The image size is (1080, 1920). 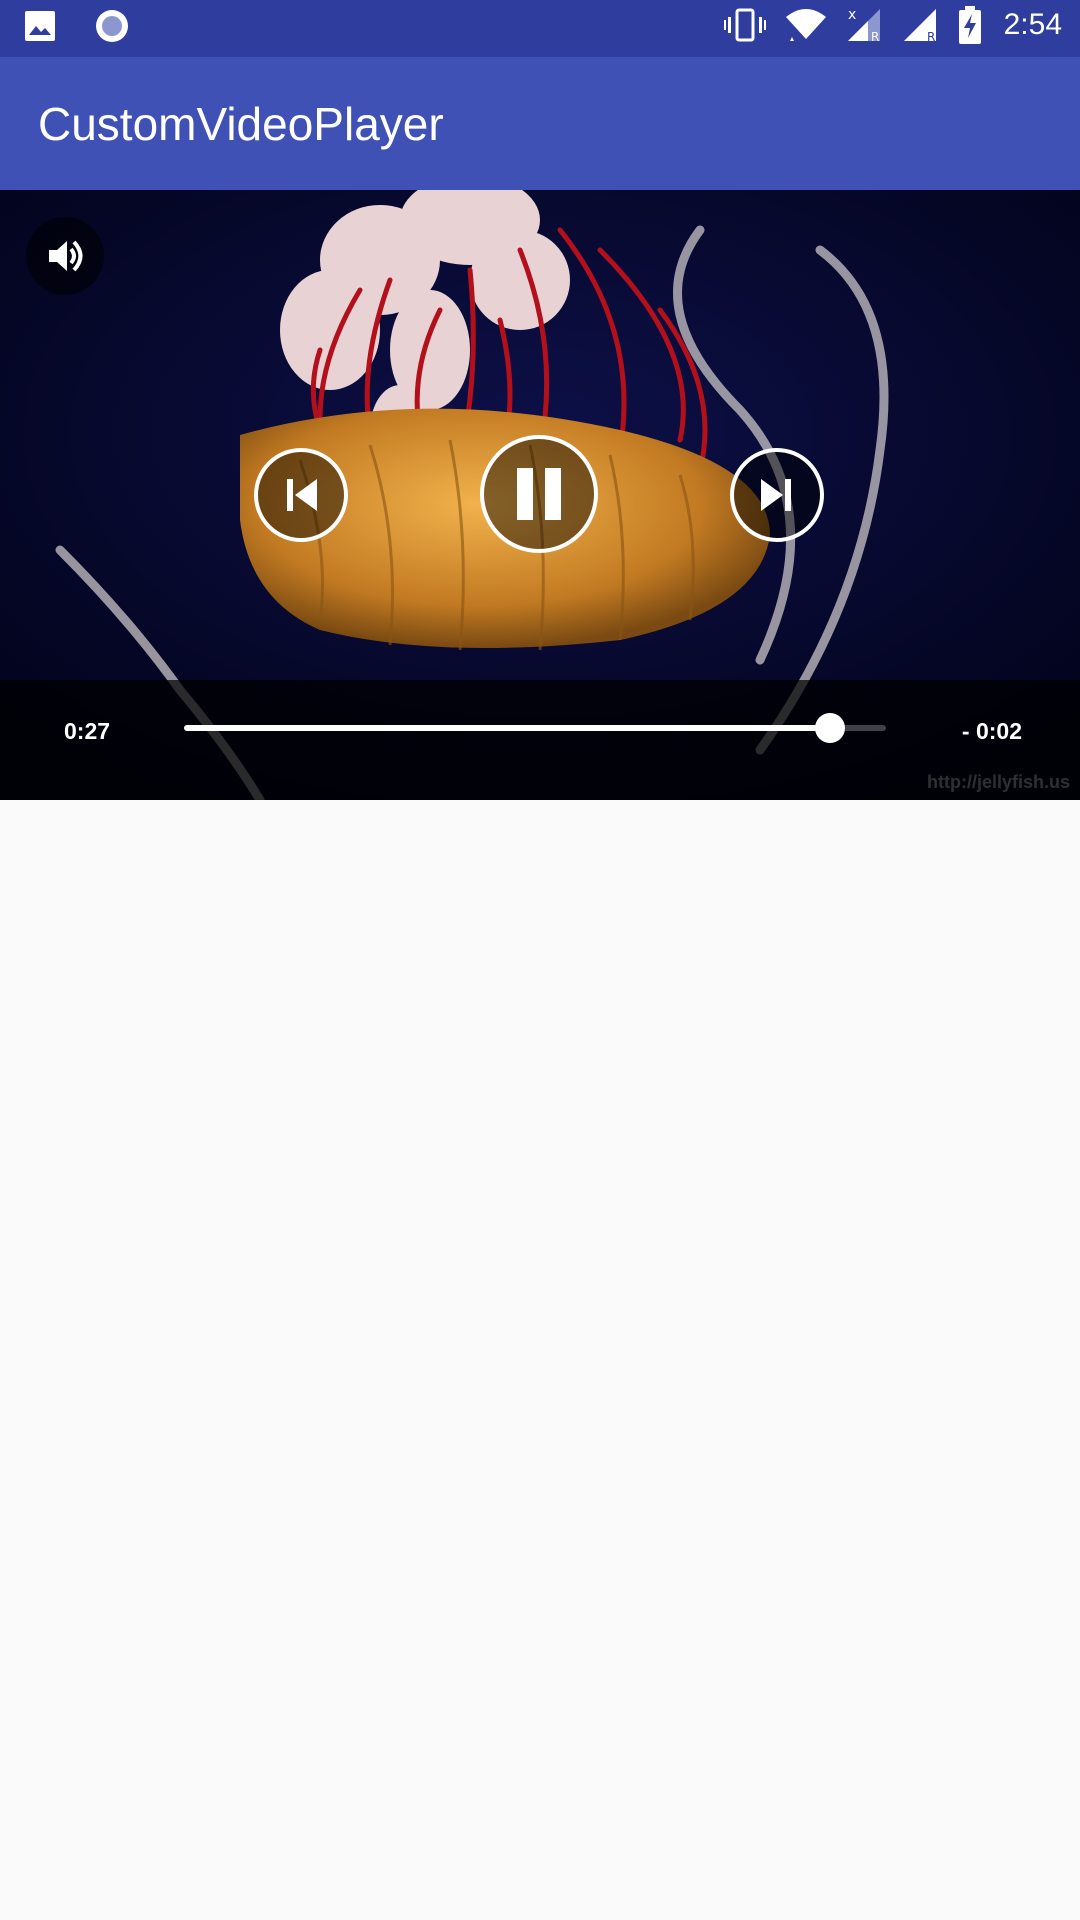 I want to click on controls-bar: 0:27 - 0:02, so click(x=540, y=740).